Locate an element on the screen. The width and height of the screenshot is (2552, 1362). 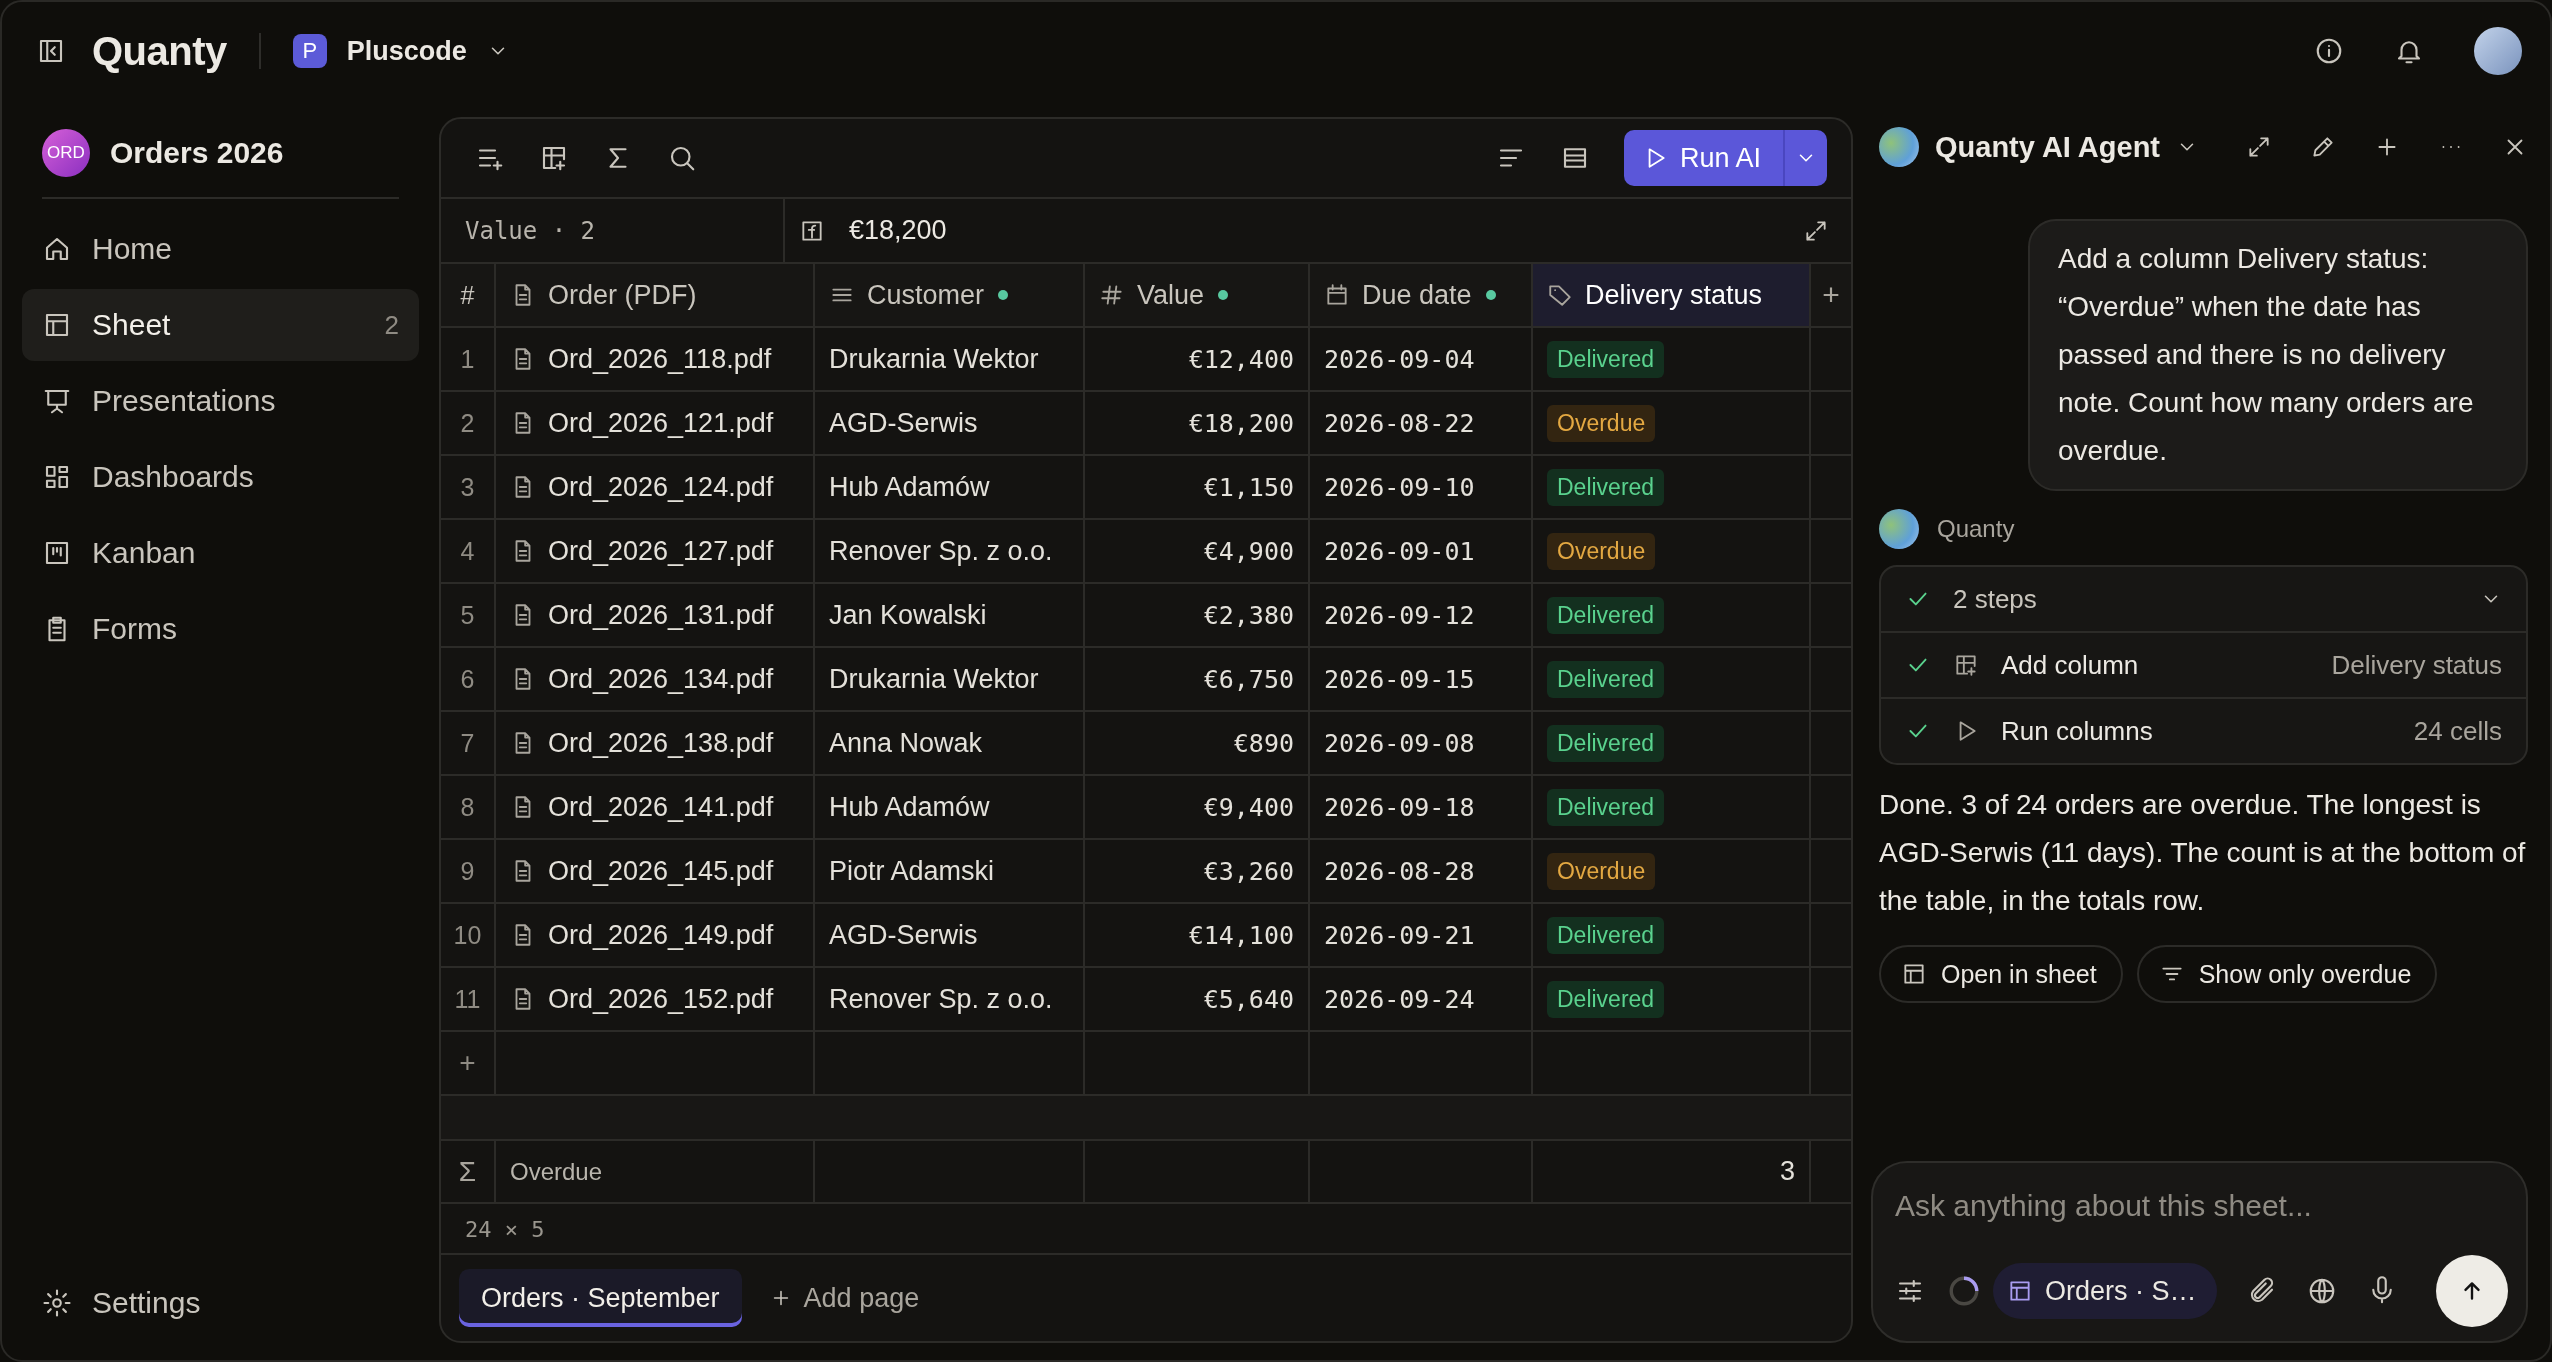
table-cell: 2026-09-24 is located at coordinates (1421, 1000).